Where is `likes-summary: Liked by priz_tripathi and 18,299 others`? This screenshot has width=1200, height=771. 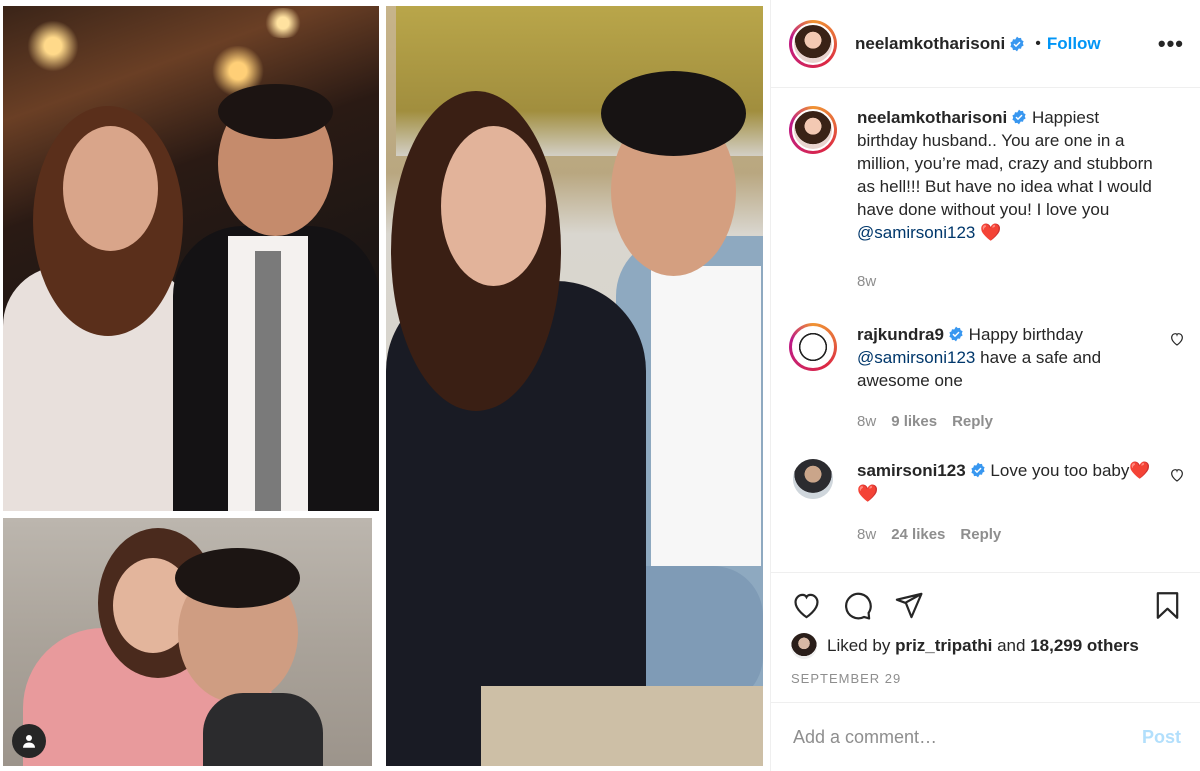
likes-summary: Liked by priz_tripathi and 18,299 others is located at coordinates (987, 646).